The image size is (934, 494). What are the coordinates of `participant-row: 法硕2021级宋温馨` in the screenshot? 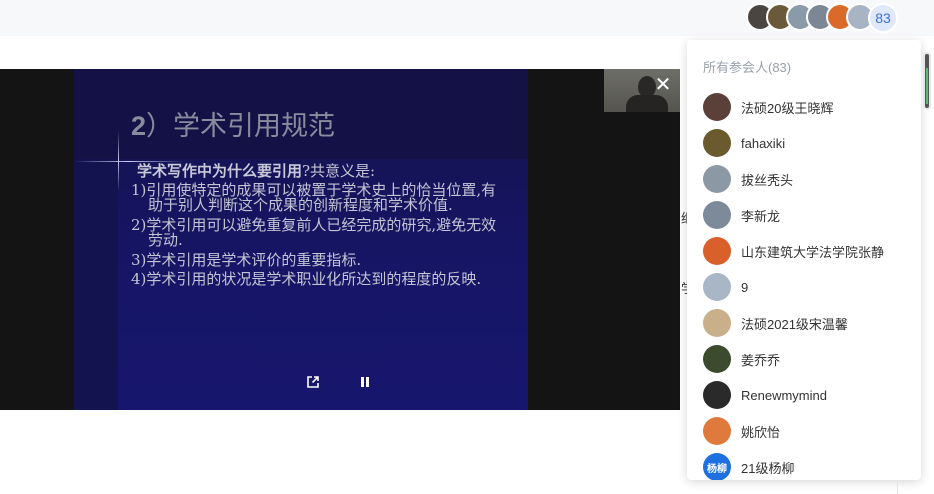 It's located at (808, 323).